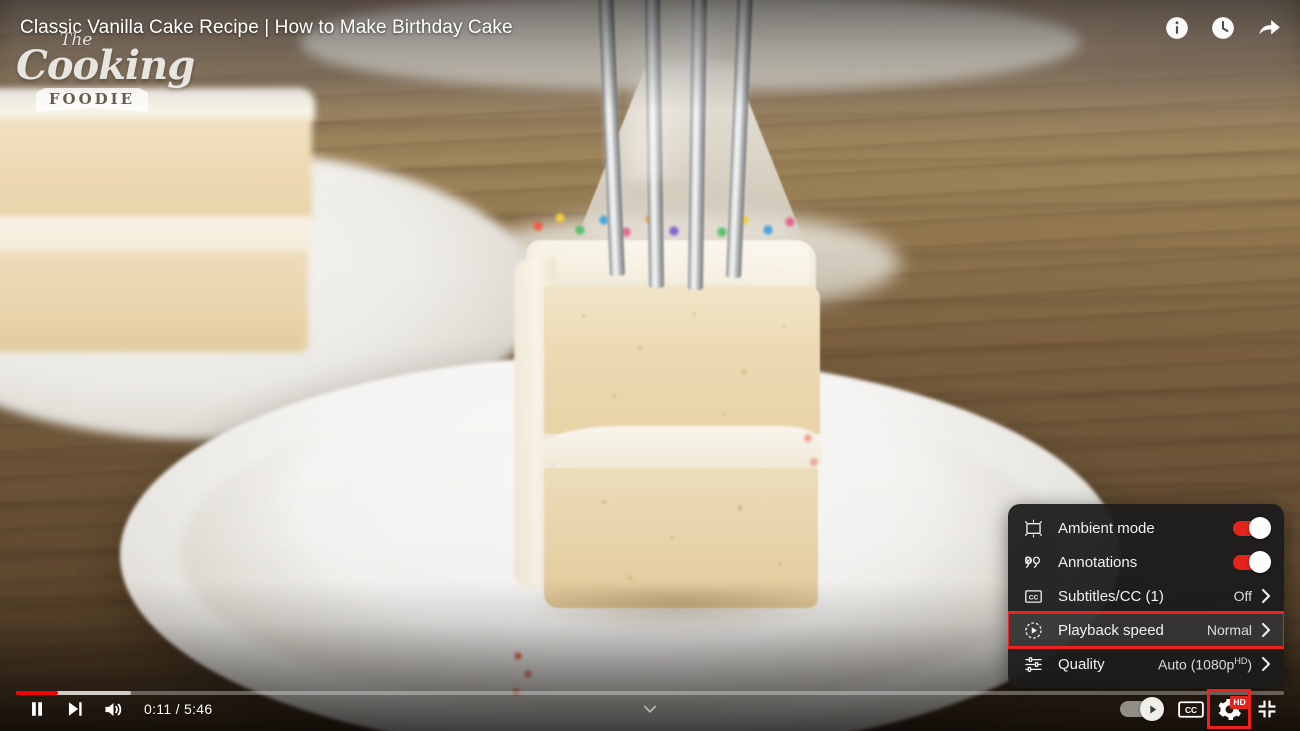 The image size is (1300, 731). What do you see at coordinates (157, 105) in the screenshot?
I see `cake-frosting-top` at bounding box center [157, 105].